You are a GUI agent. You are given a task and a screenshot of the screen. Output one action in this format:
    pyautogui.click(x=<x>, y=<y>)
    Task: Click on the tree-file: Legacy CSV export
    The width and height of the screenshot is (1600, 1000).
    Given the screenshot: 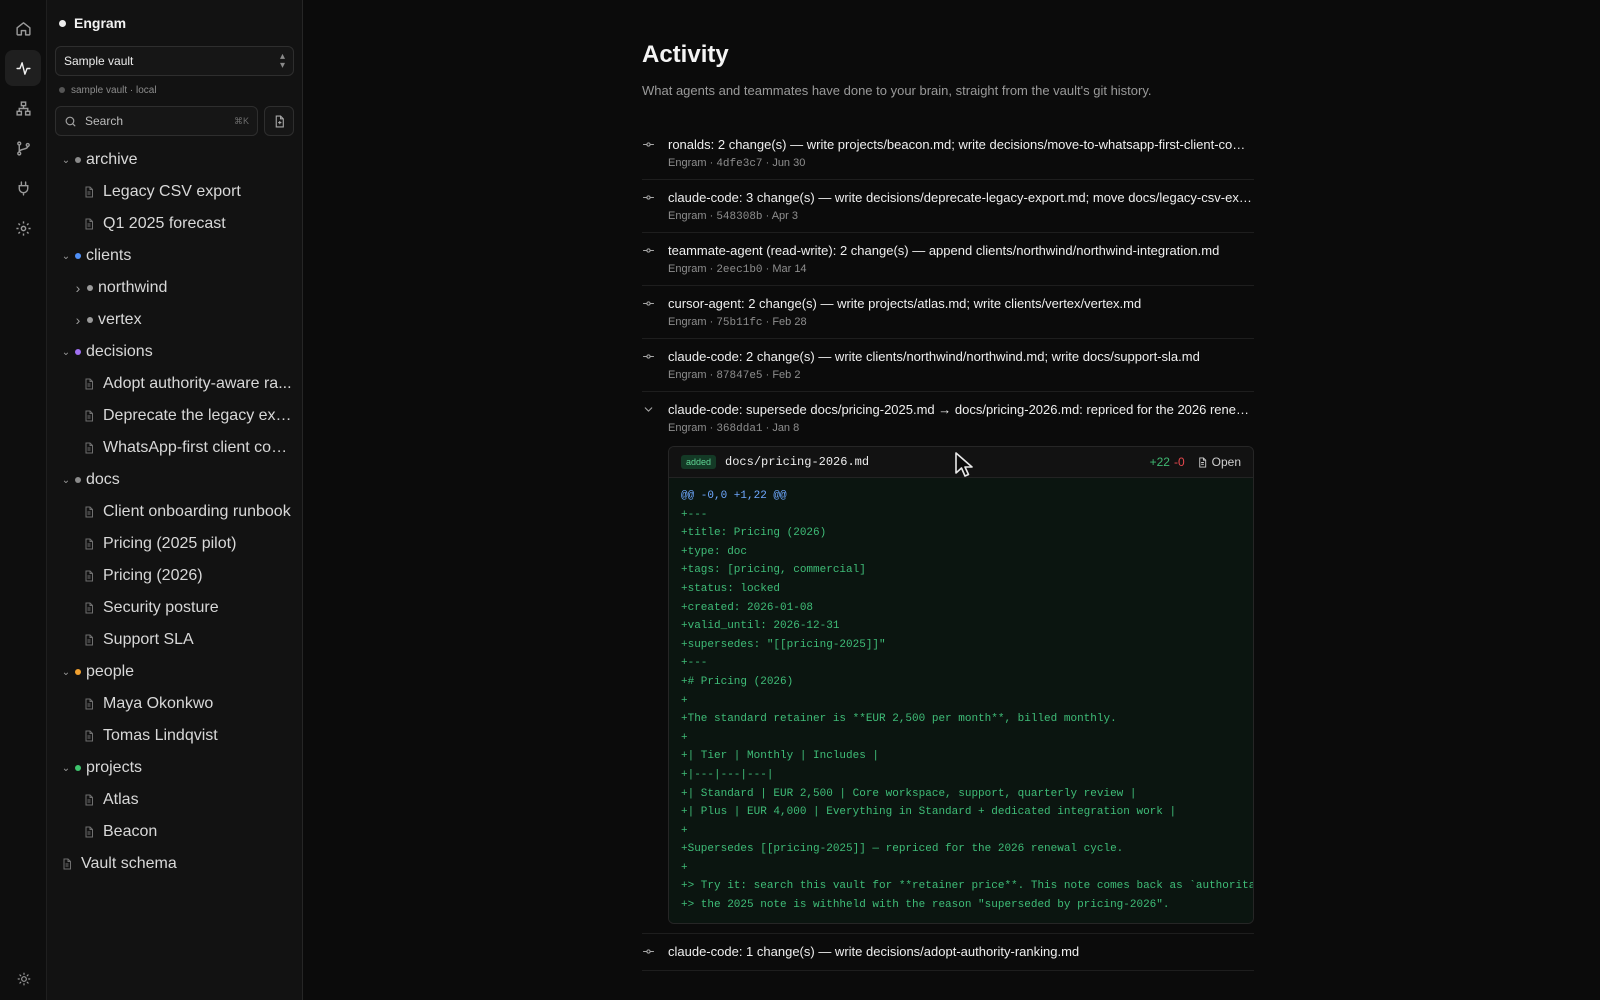 What is the action you would take?
    pyautogui.click(x=174, y=192)
    